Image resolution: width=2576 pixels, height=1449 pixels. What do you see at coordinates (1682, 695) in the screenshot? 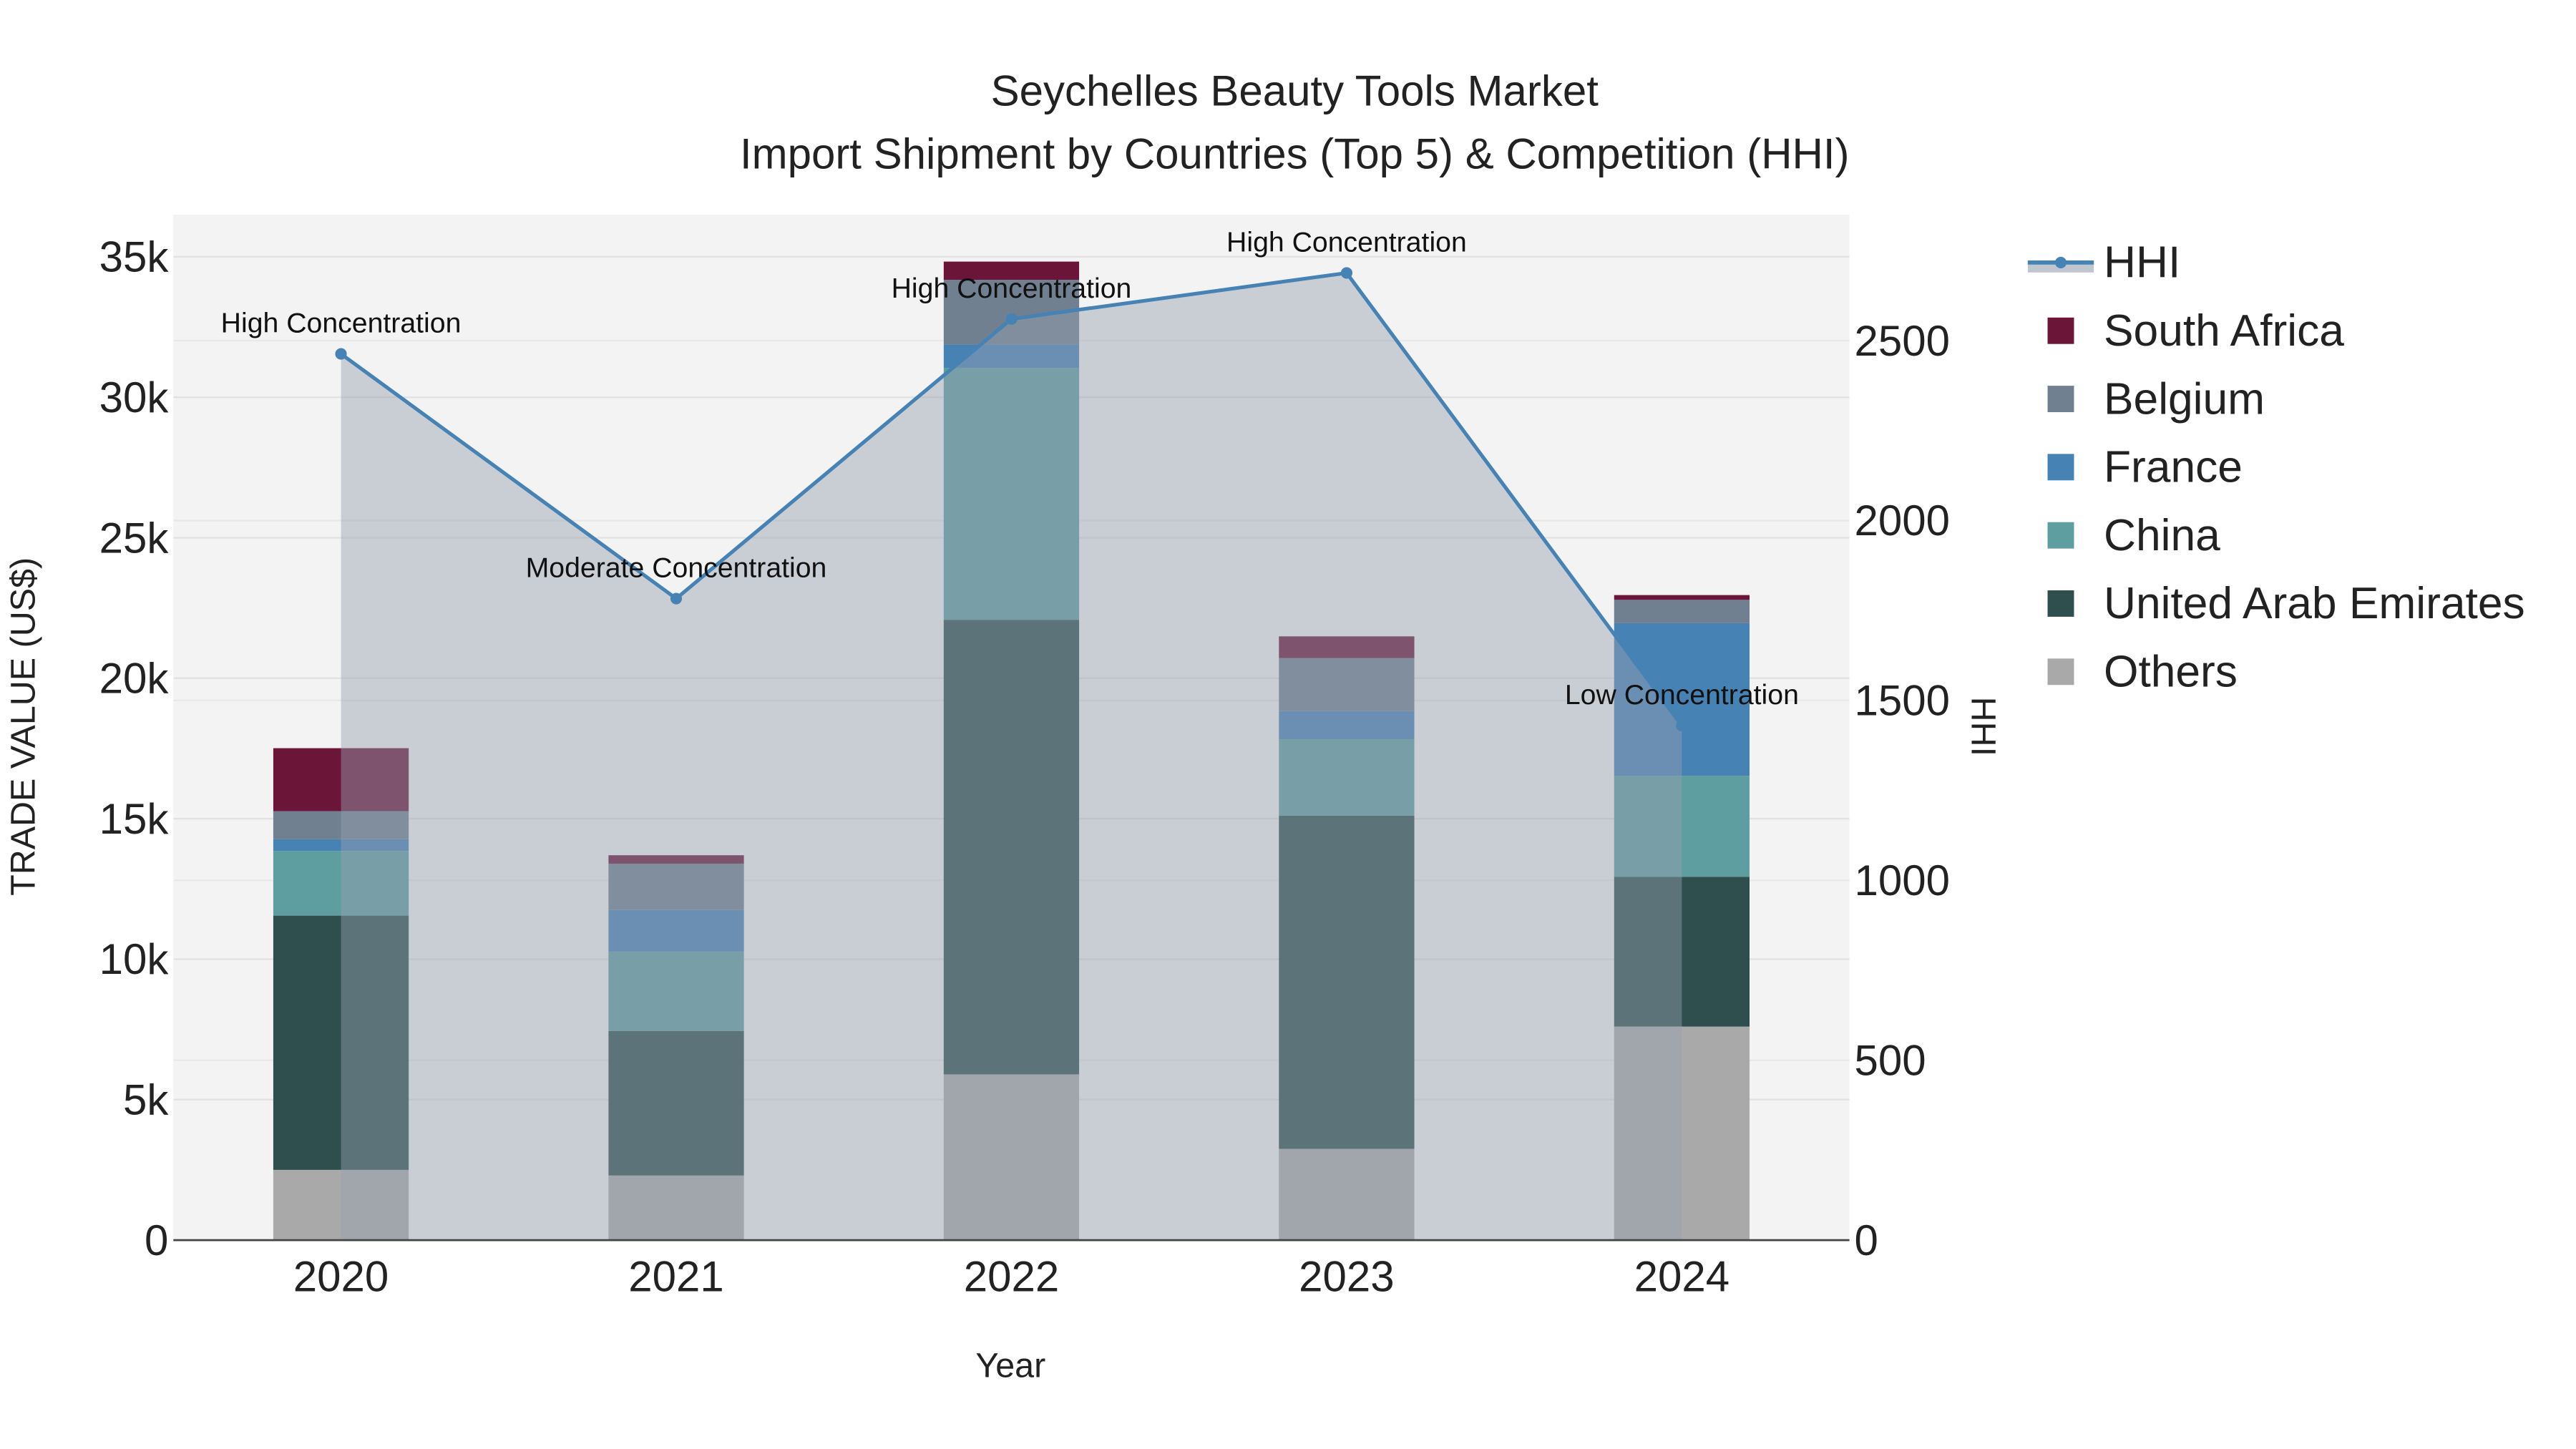
I see `hhi-annotation: Low Concentration` at bounding box center [1682, 695].